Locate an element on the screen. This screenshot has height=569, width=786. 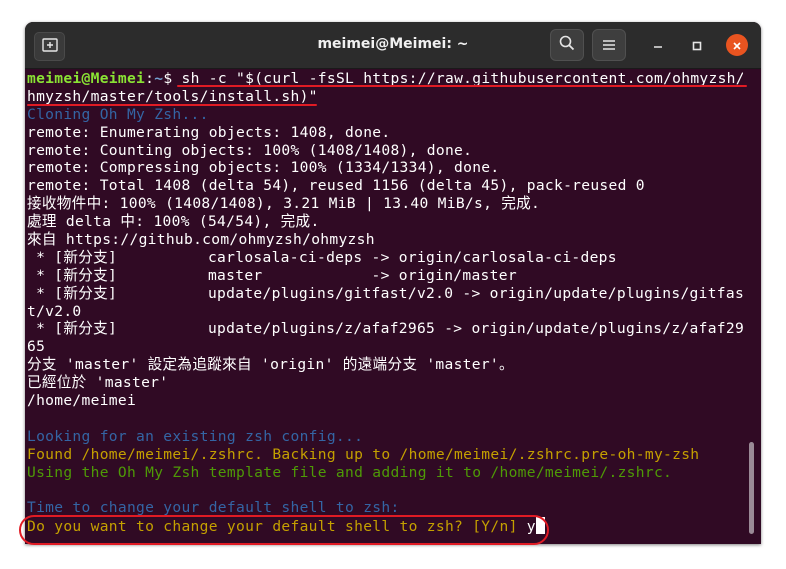
close-button is located at coordinates (737, 45).